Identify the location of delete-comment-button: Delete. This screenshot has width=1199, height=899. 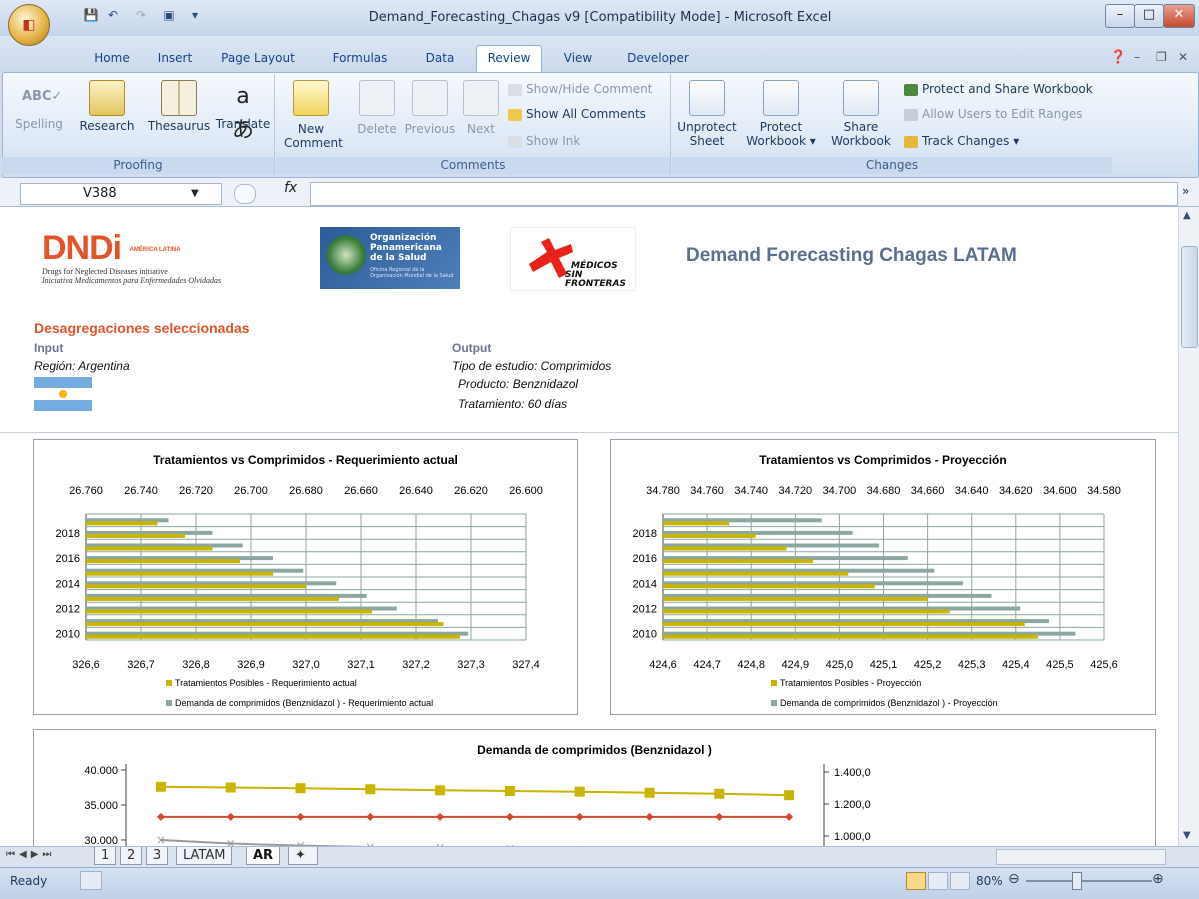
(377, 108).